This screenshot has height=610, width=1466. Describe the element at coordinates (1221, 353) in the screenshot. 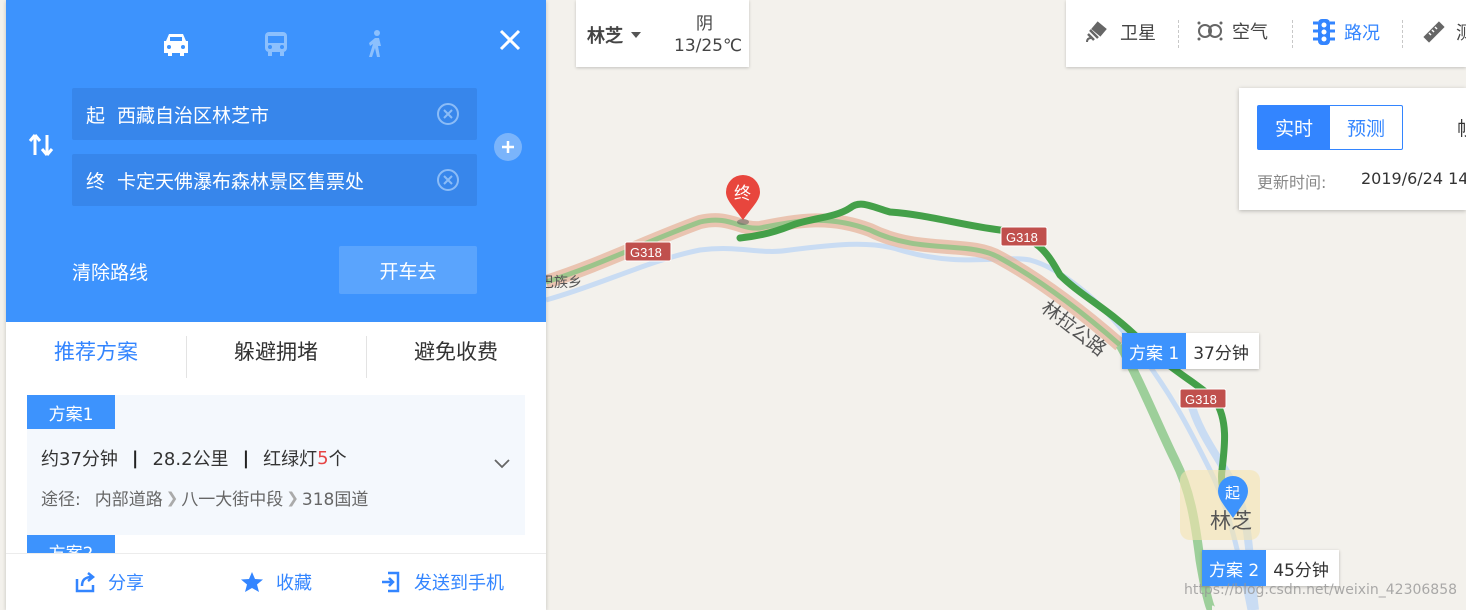

I see `callout-time: 37分钟` at that location.